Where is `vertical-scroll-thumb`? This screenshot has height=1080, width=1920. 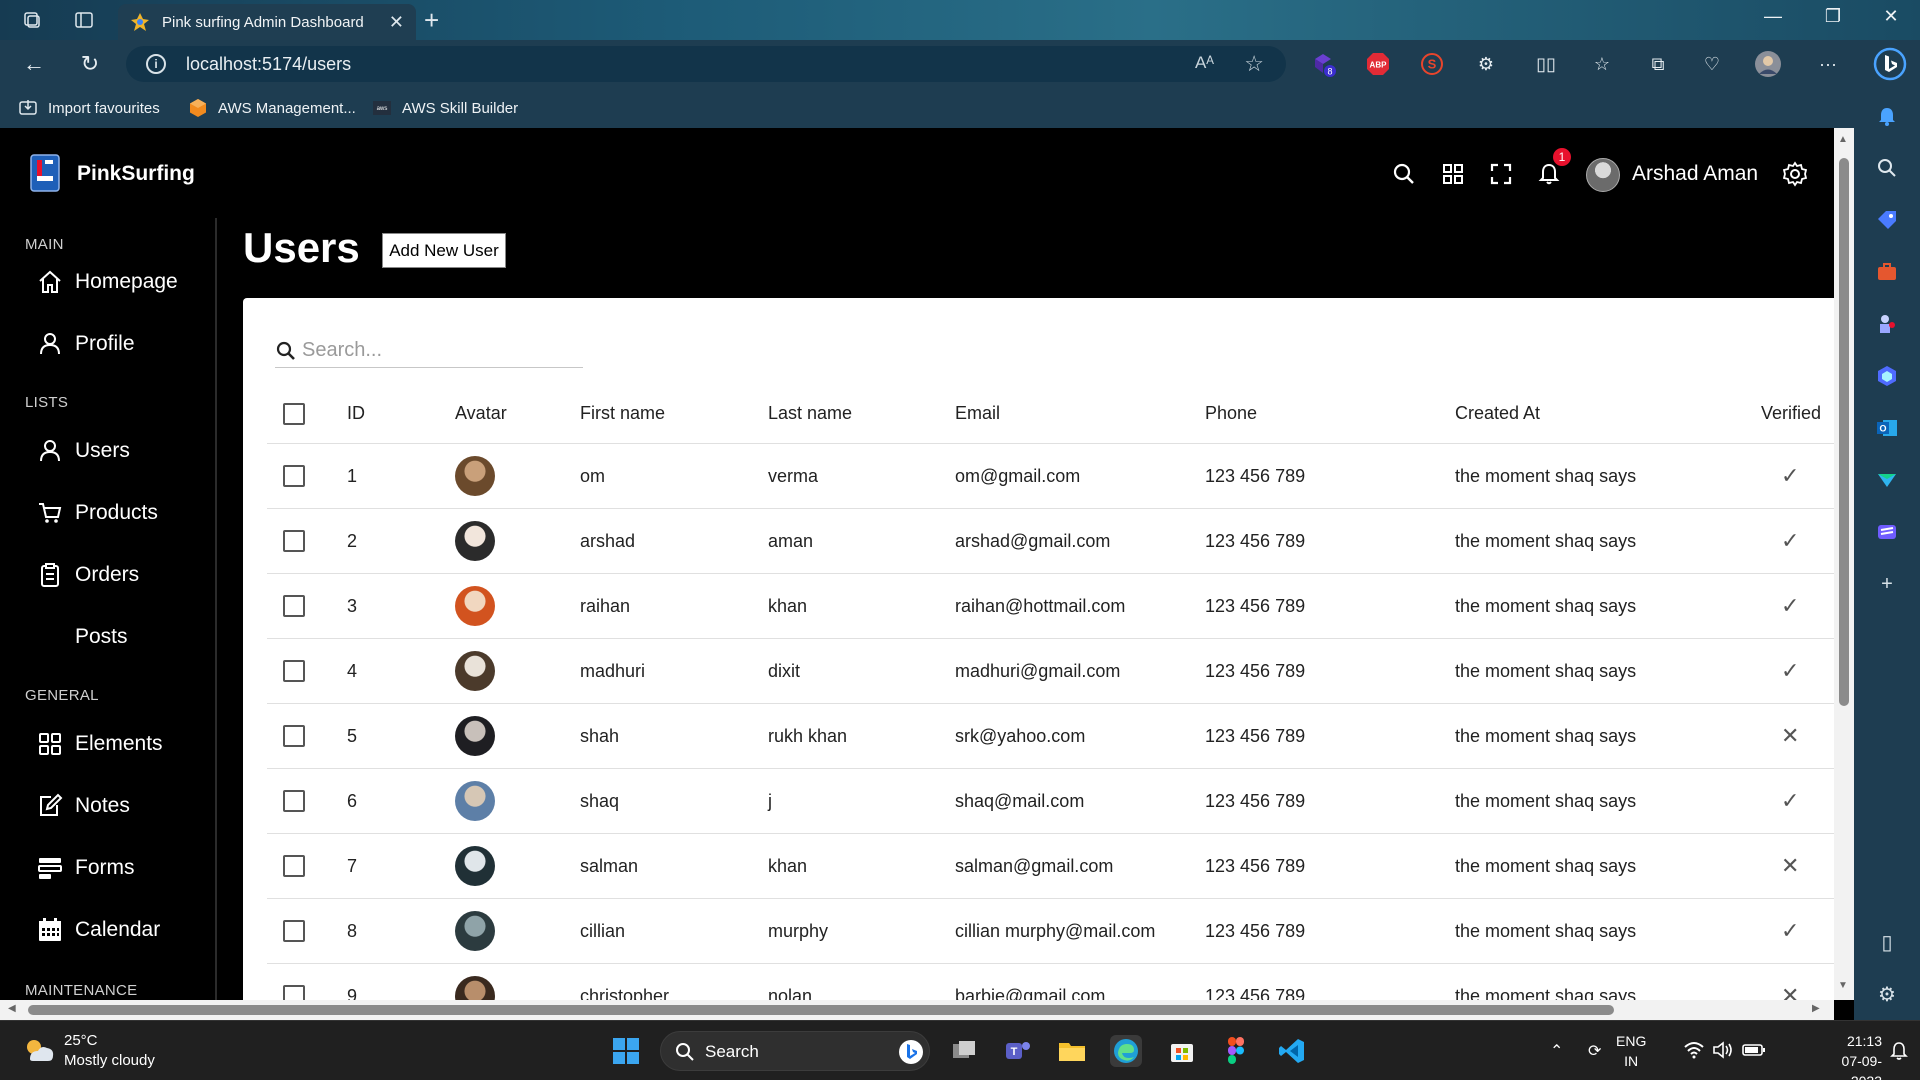 vertical-scroll-thumb is located at coordinates (1844, 432).